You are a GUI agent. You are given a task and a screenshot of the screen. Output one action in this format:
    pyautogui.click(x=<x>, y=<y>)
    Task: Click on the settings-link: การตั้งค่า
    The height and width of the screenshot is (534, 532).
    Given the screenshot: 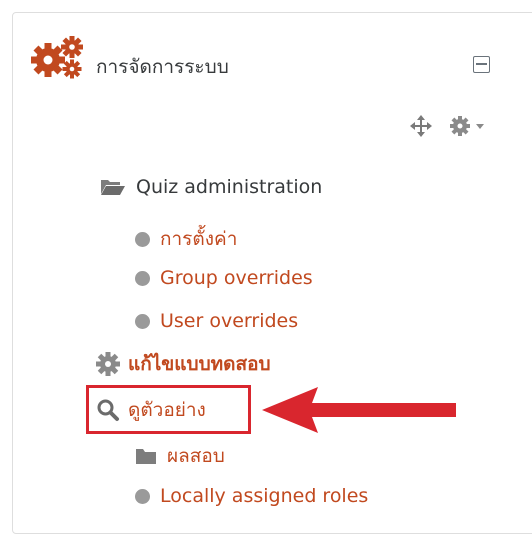 What is the action you would take?
    pyautogui.click(x=198, y=239)
    